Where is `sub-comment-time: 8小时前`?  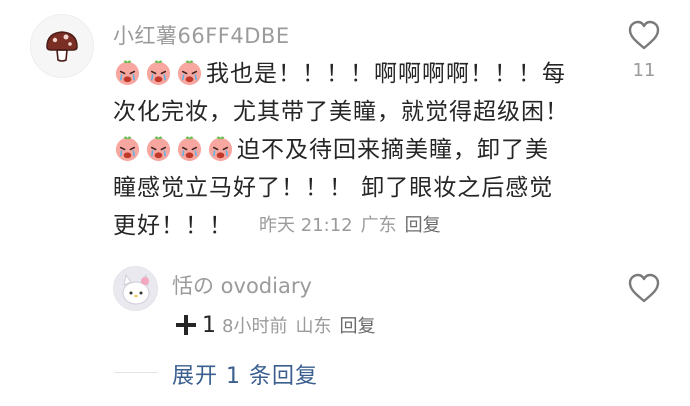 sub-comment-time: 8小时前 is located at coordinates (255, 326).